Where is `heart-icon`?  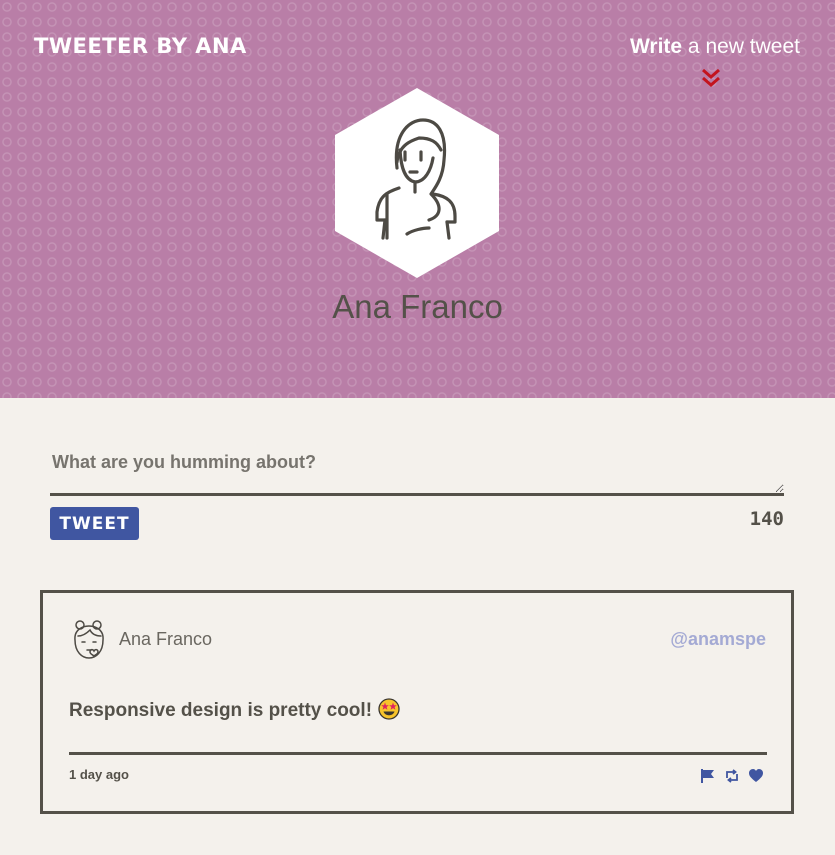
heart-icon is located at coordinates (756, 776).